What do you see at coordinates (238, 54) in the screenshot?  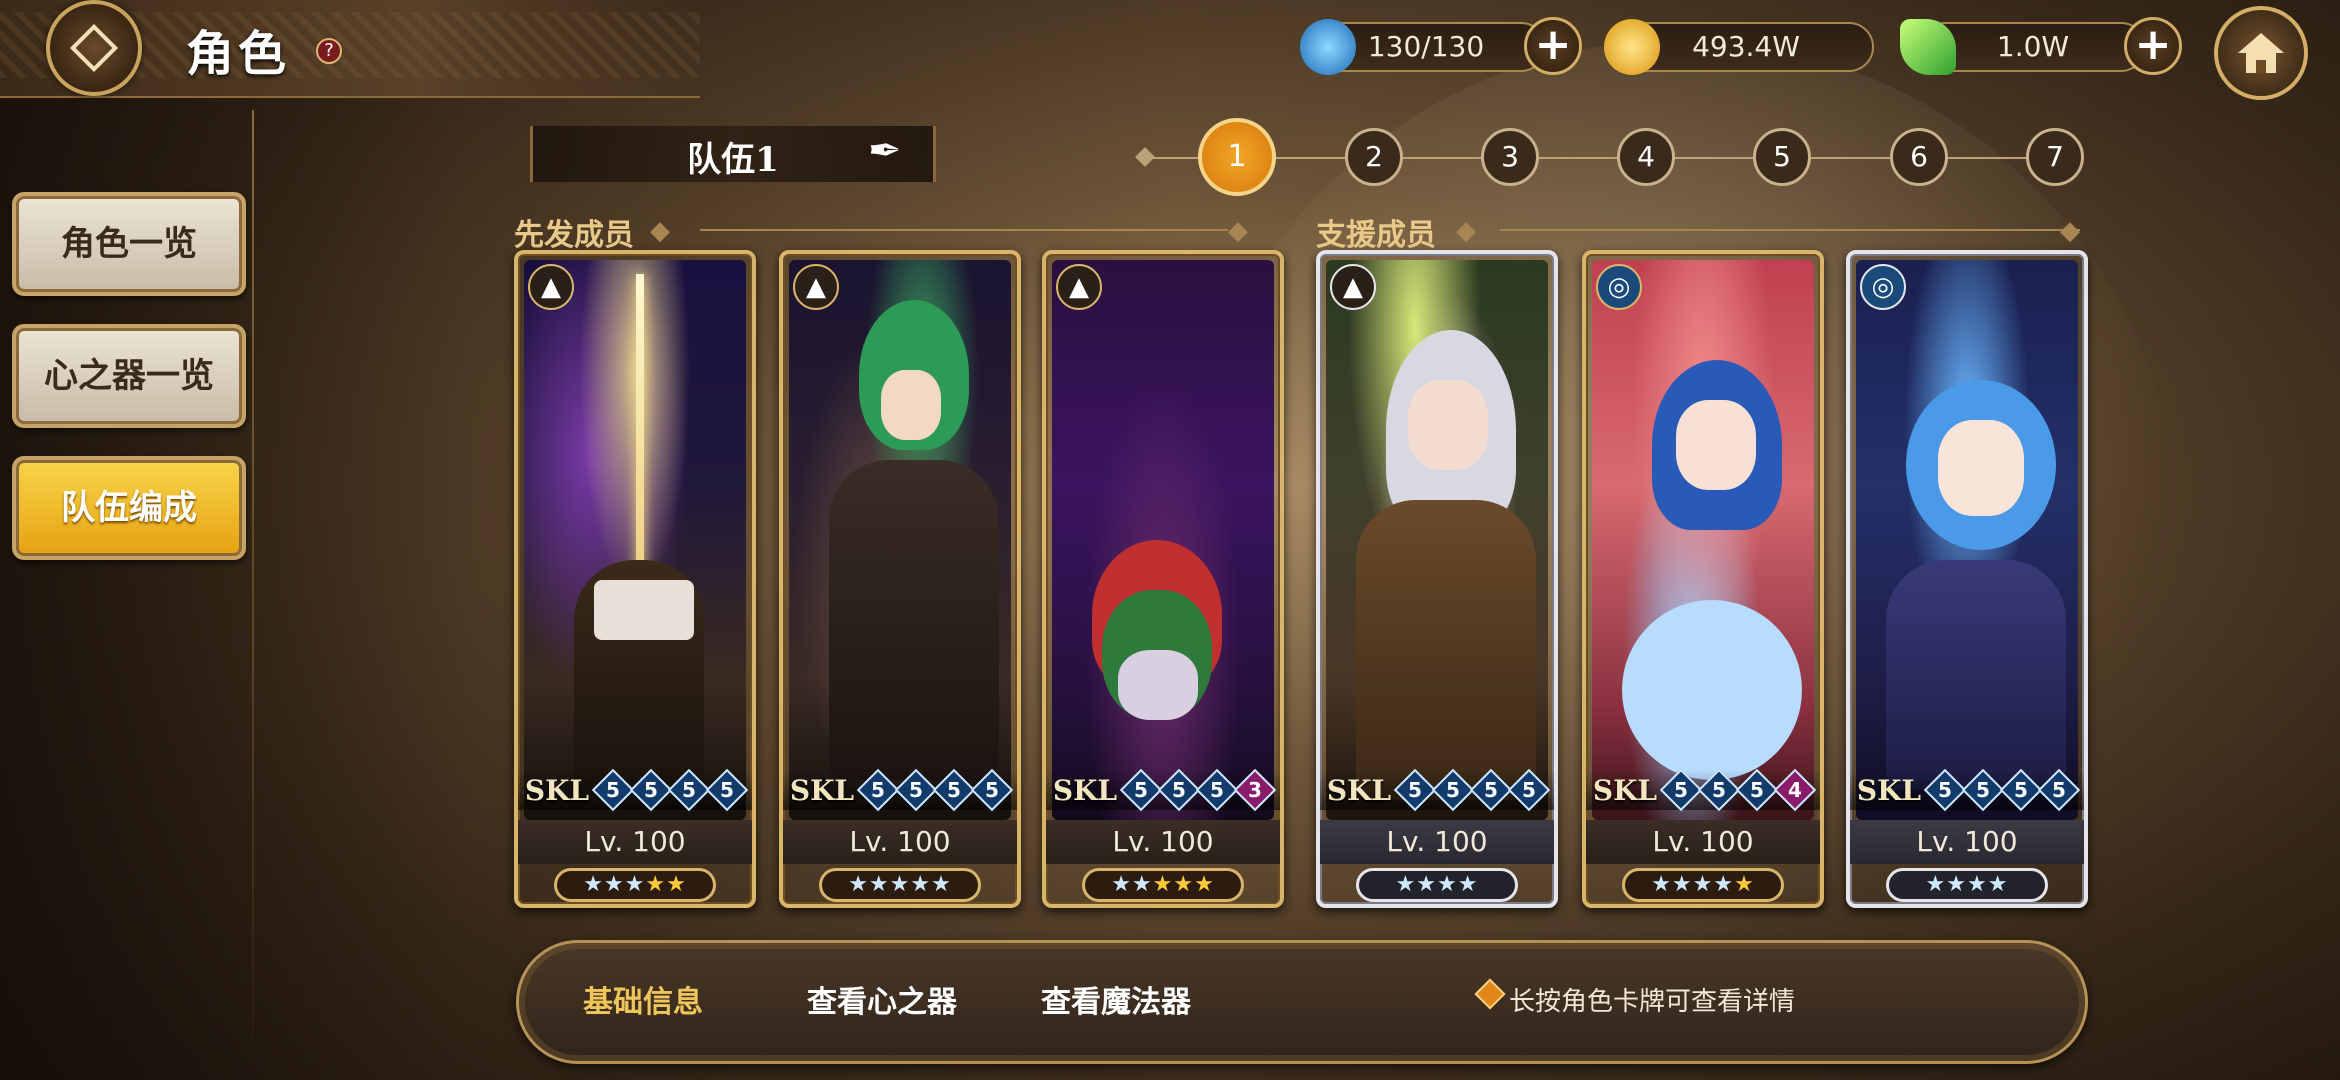 I see `page-title: 角色` at bounding box center [238, 54].